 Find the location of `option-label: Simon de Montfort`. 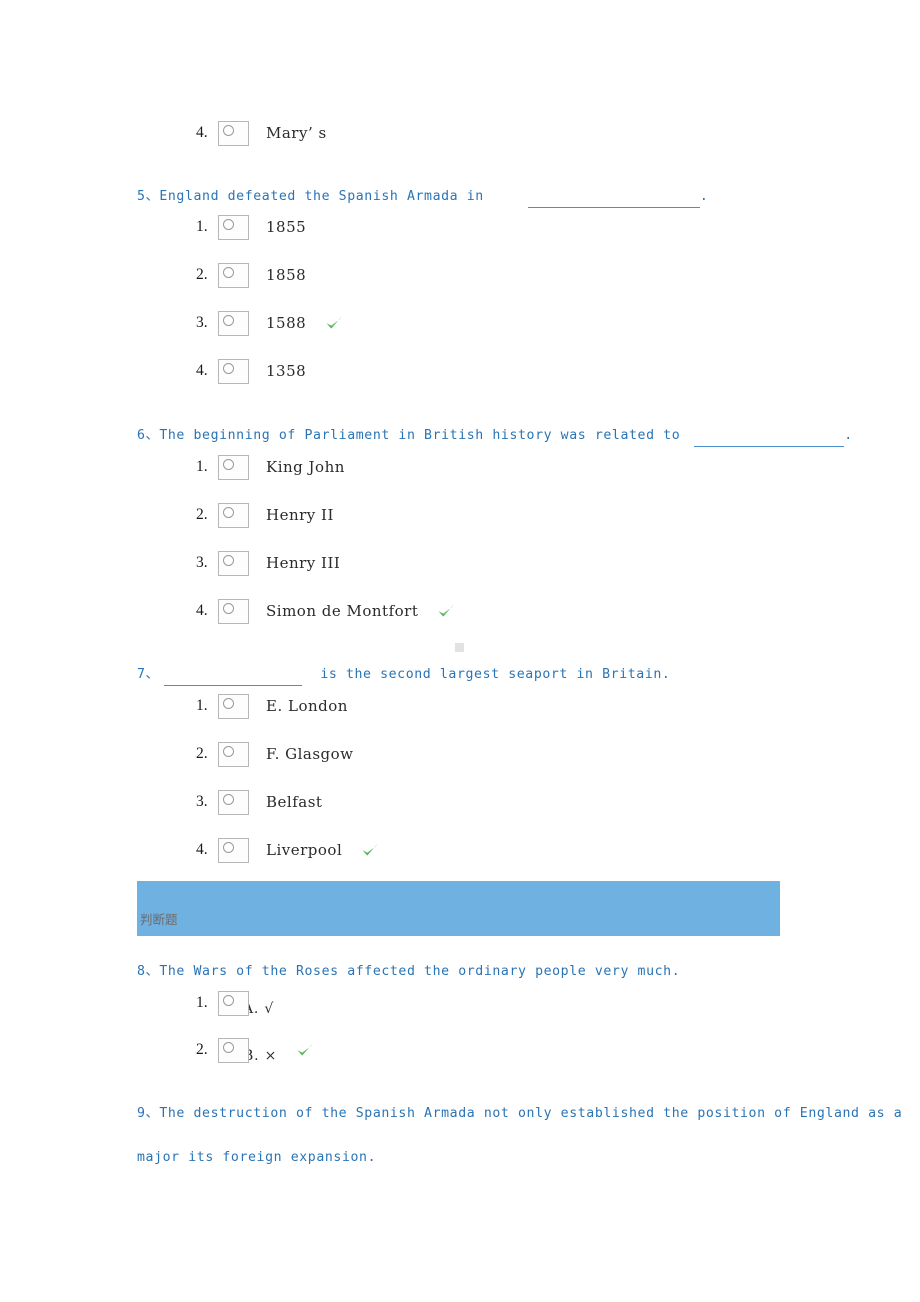

option-label: Simon de Montfort is located at coordinates (342, 611).